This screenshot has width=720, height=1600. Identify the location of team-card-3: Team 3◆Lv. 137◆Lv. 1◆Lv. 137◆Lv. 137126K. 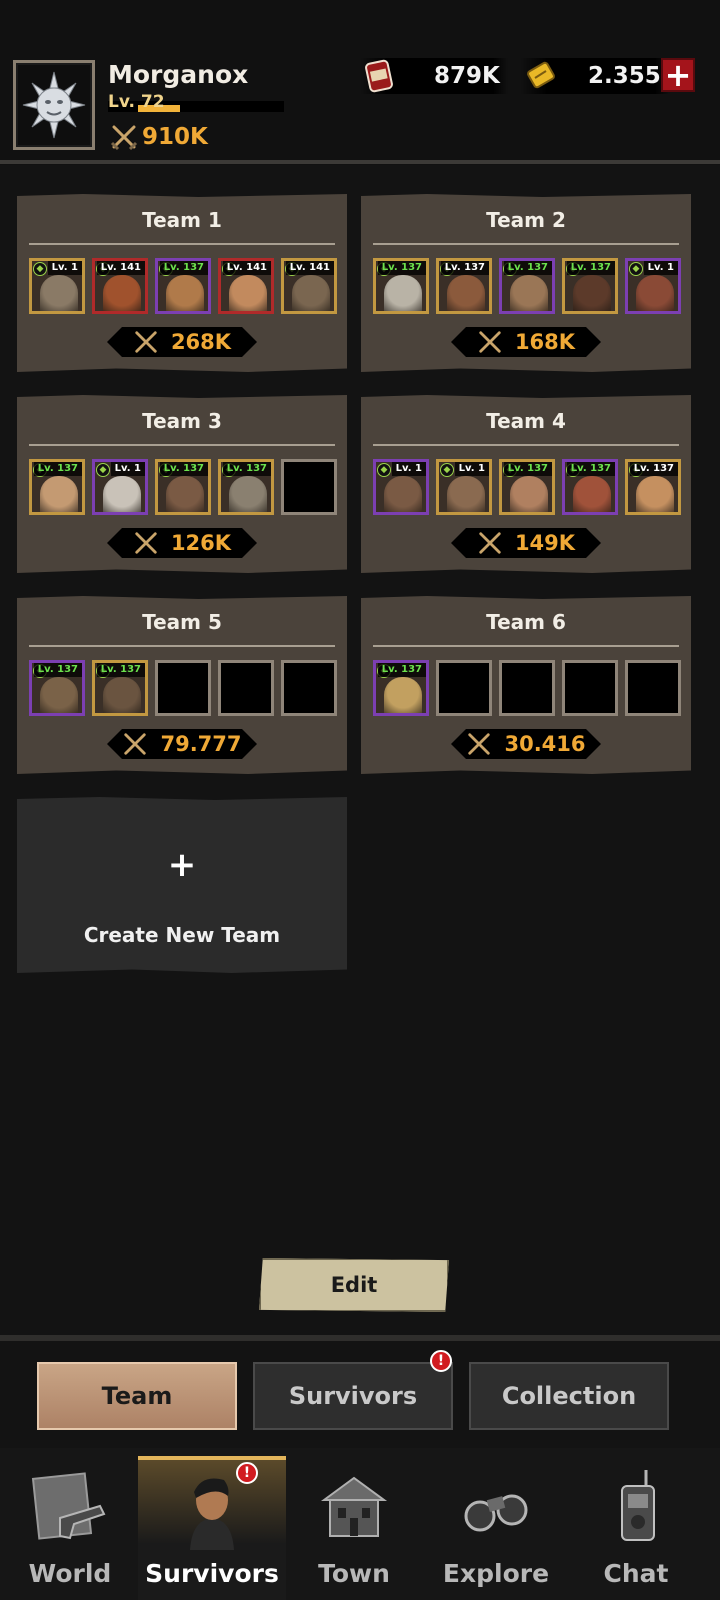
(182, 484).